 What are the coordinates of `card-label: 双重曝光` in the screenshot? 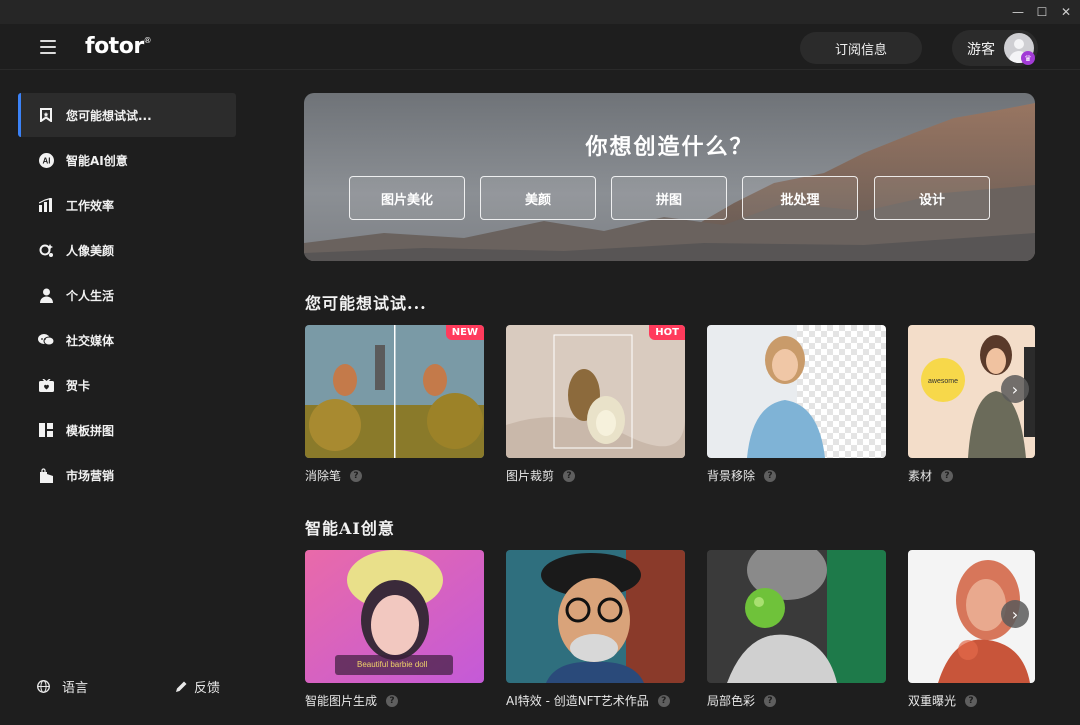 It's located at (932, 701).